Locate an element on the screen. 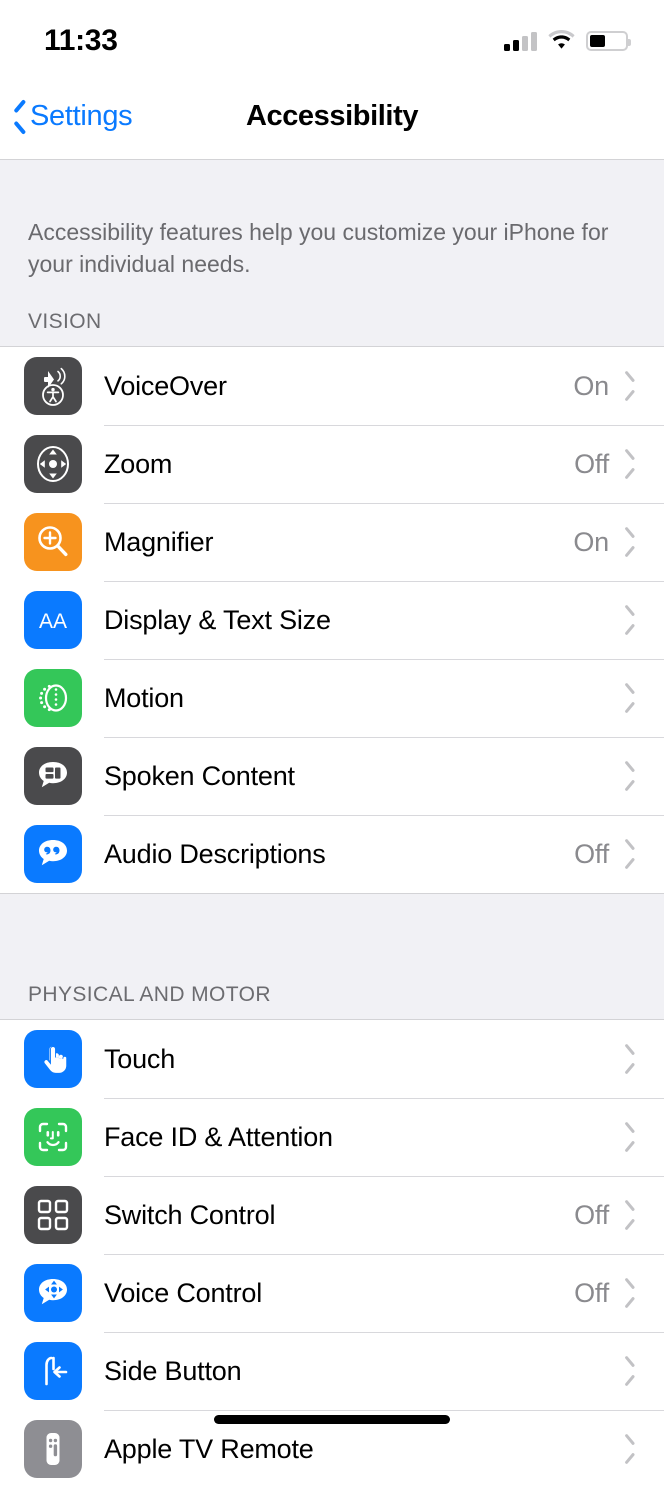 The width and height of the screenshot is (664, 1488). battery-icon is located at coordinates (607, 41).